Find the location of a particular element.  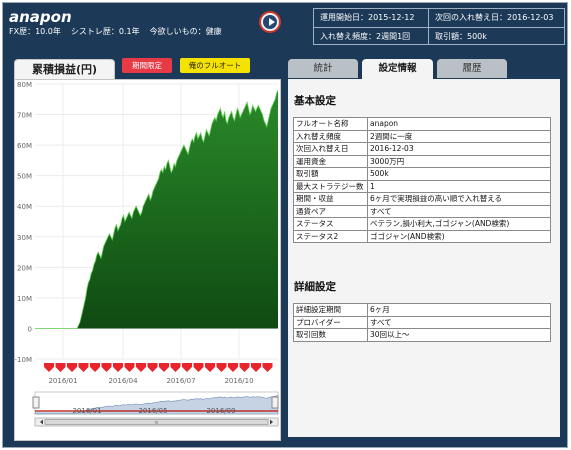

period-limited-button: 期間限定 is located at coordinates (147, 65).